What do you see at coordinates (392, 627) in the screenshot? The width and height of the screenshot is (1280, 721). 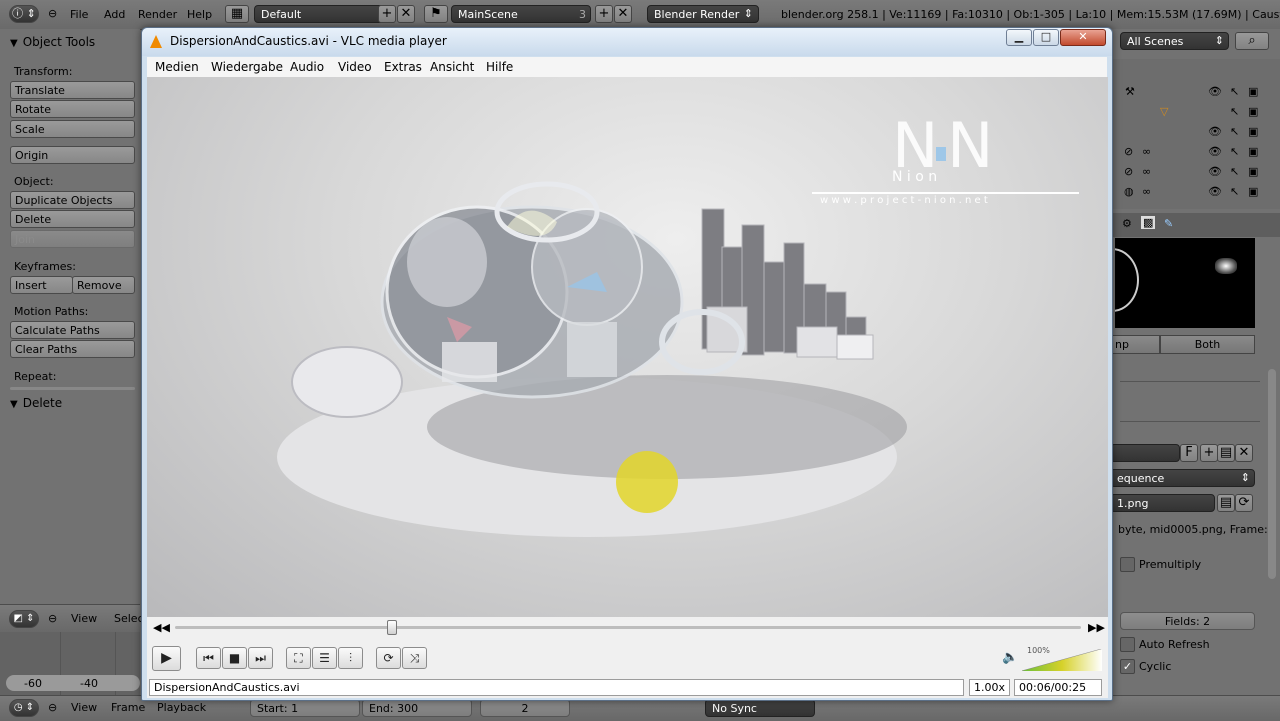 I see `seek-handle` at bounding box center [392, 627].